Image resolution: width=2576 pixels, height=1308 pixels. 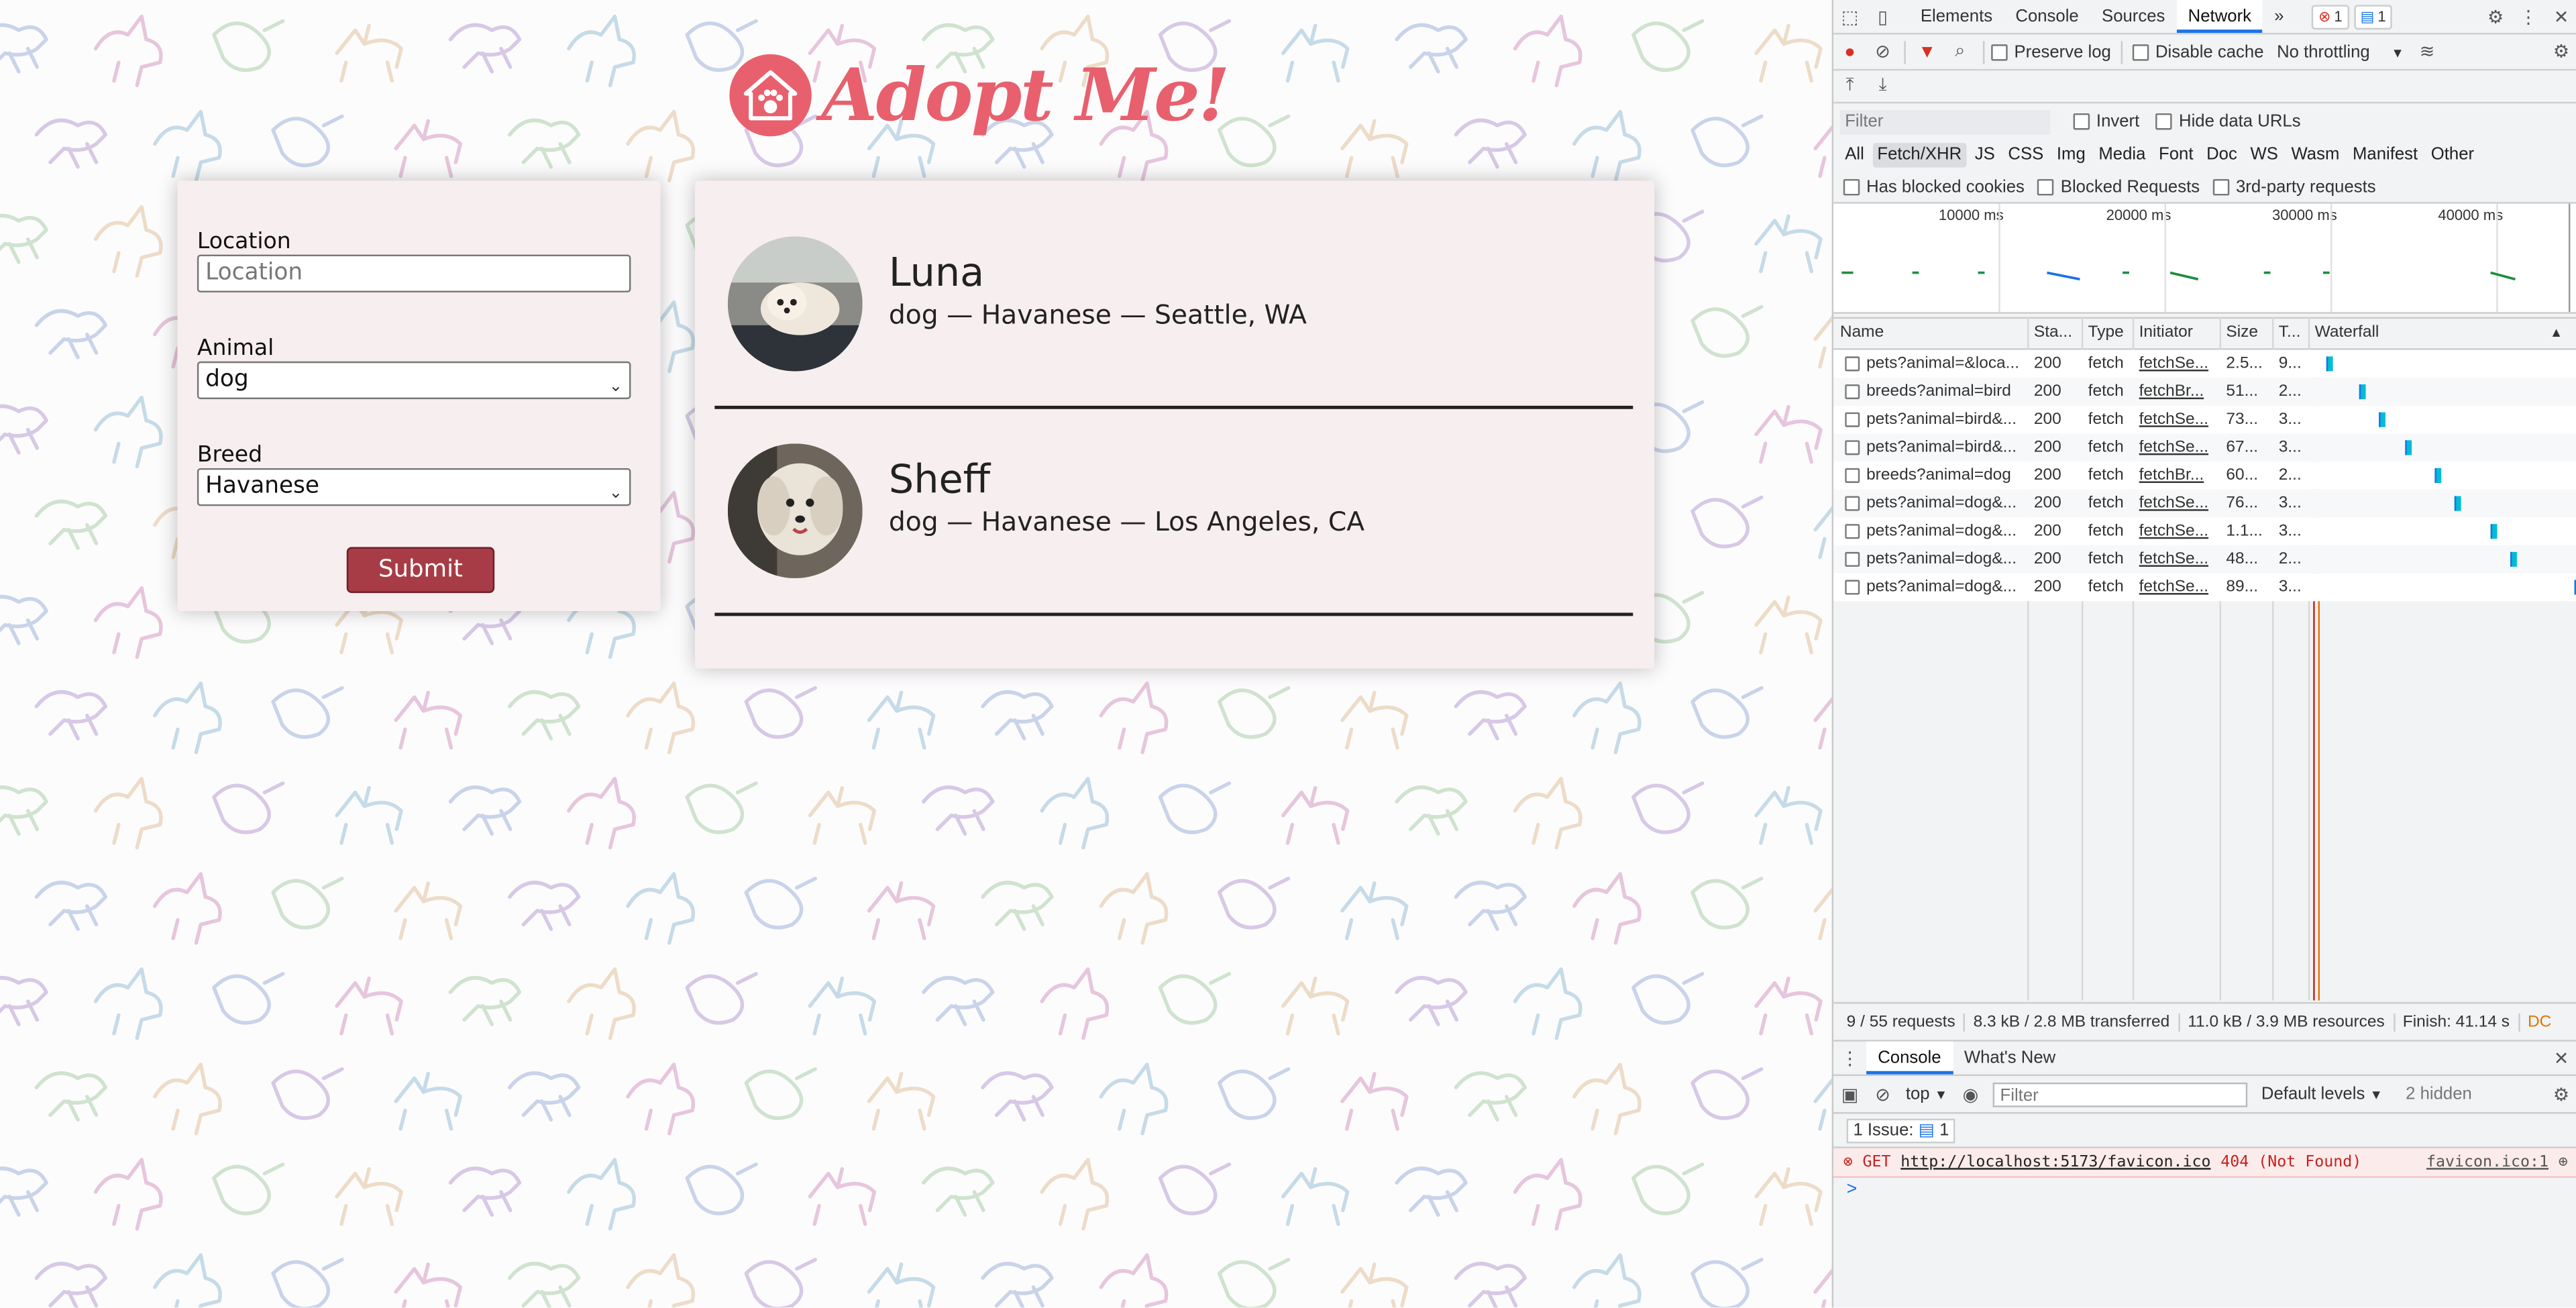 What do you see at coordinates (414, 487) in the screenshot?
I see `breed-select: Havanese ⌄` at bounding box center [414, 487].